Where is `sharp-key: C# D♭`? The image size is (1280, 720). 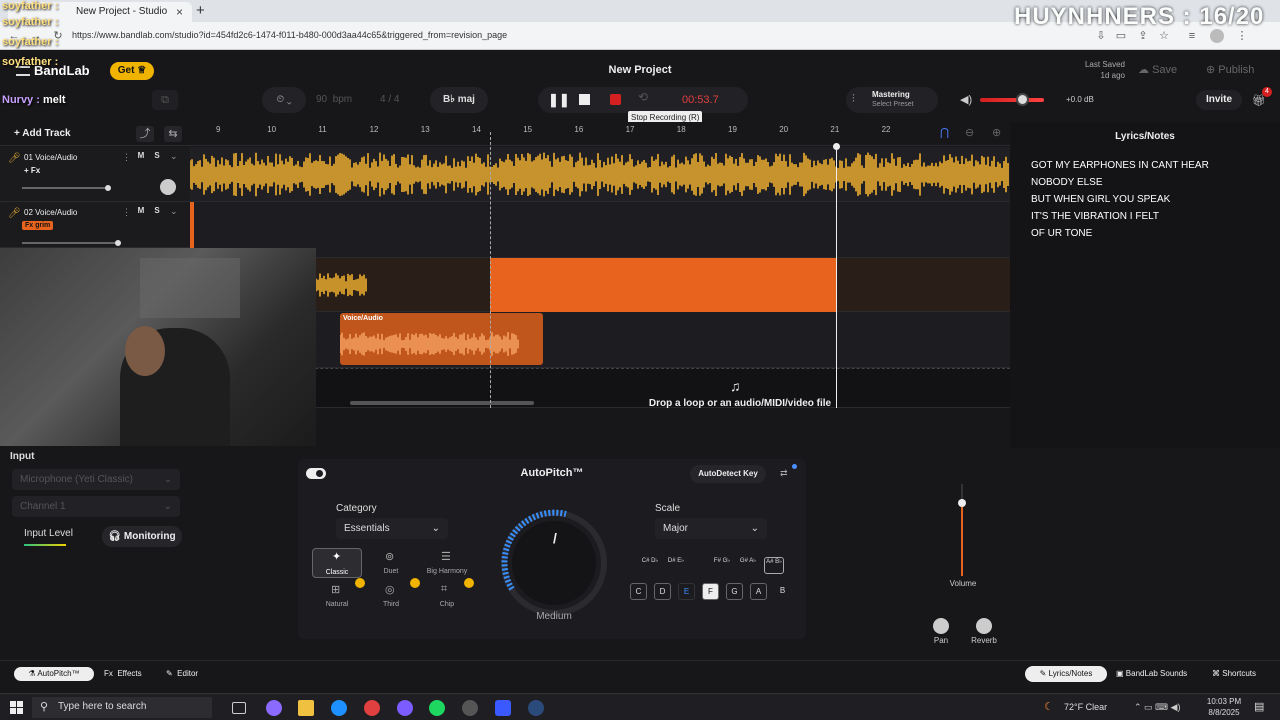
sharp-key: C# D♭ is located at coordinates (650, 565).